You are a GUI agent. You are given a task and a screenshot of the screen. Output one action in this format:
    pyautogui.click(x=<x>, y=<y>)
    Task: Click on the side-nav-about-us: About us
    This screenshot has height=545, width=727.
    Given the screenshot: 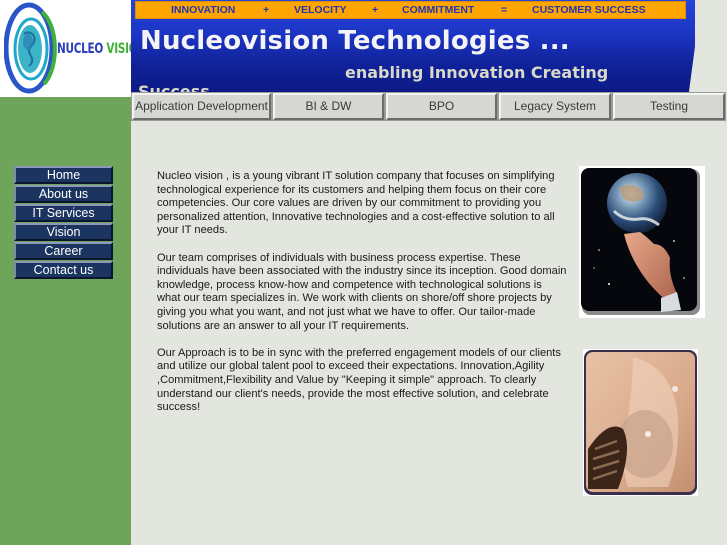 What is the action you would take?
    pyautogui.click(x=63, y=194)
    